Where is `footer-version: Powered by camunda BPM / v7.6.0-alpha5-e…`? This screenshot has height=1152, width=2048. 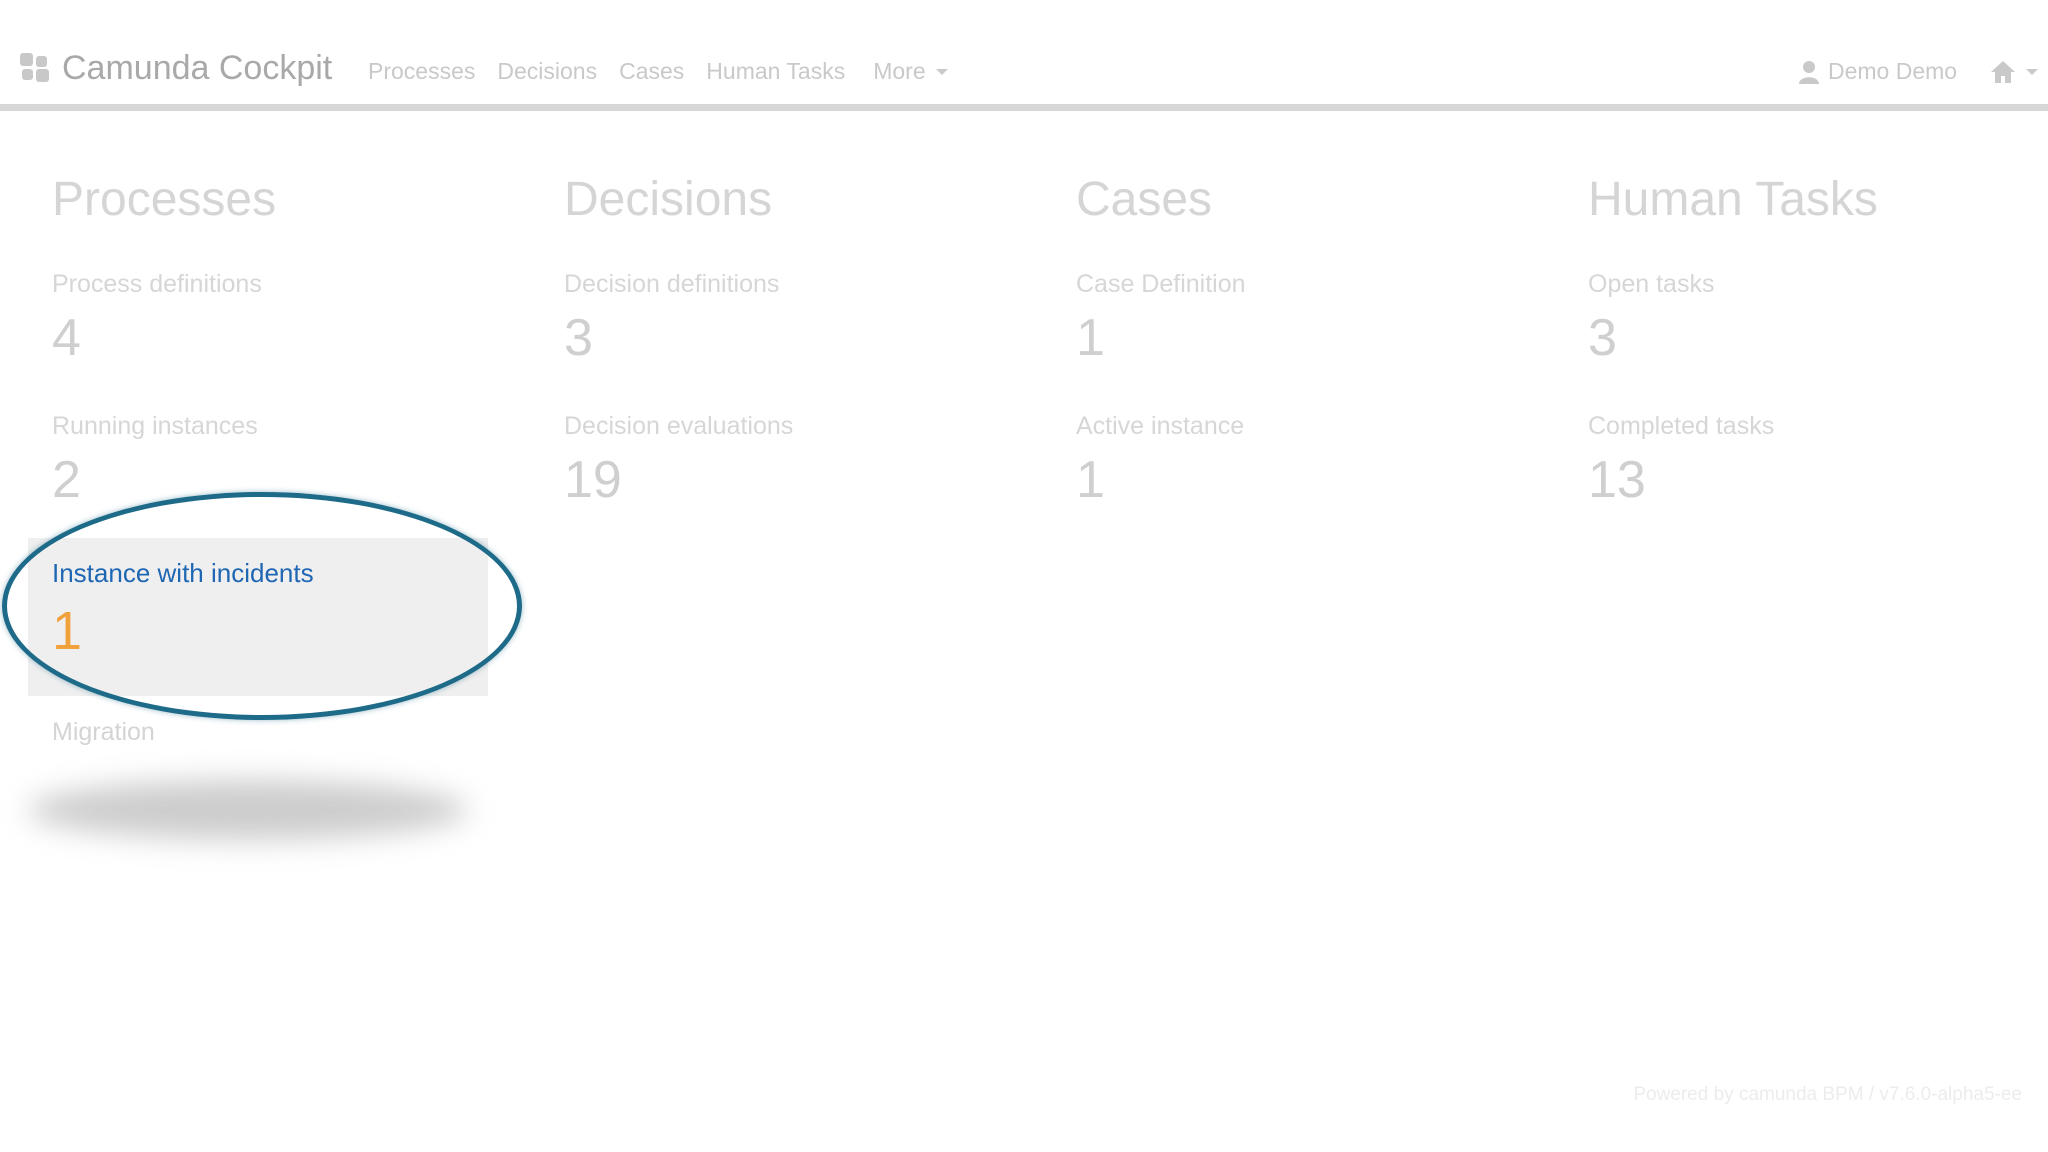 footer-version: Powered by camunda BPM / v7.6.0-alpha5-e… is located at coordinates (1827, 1094).